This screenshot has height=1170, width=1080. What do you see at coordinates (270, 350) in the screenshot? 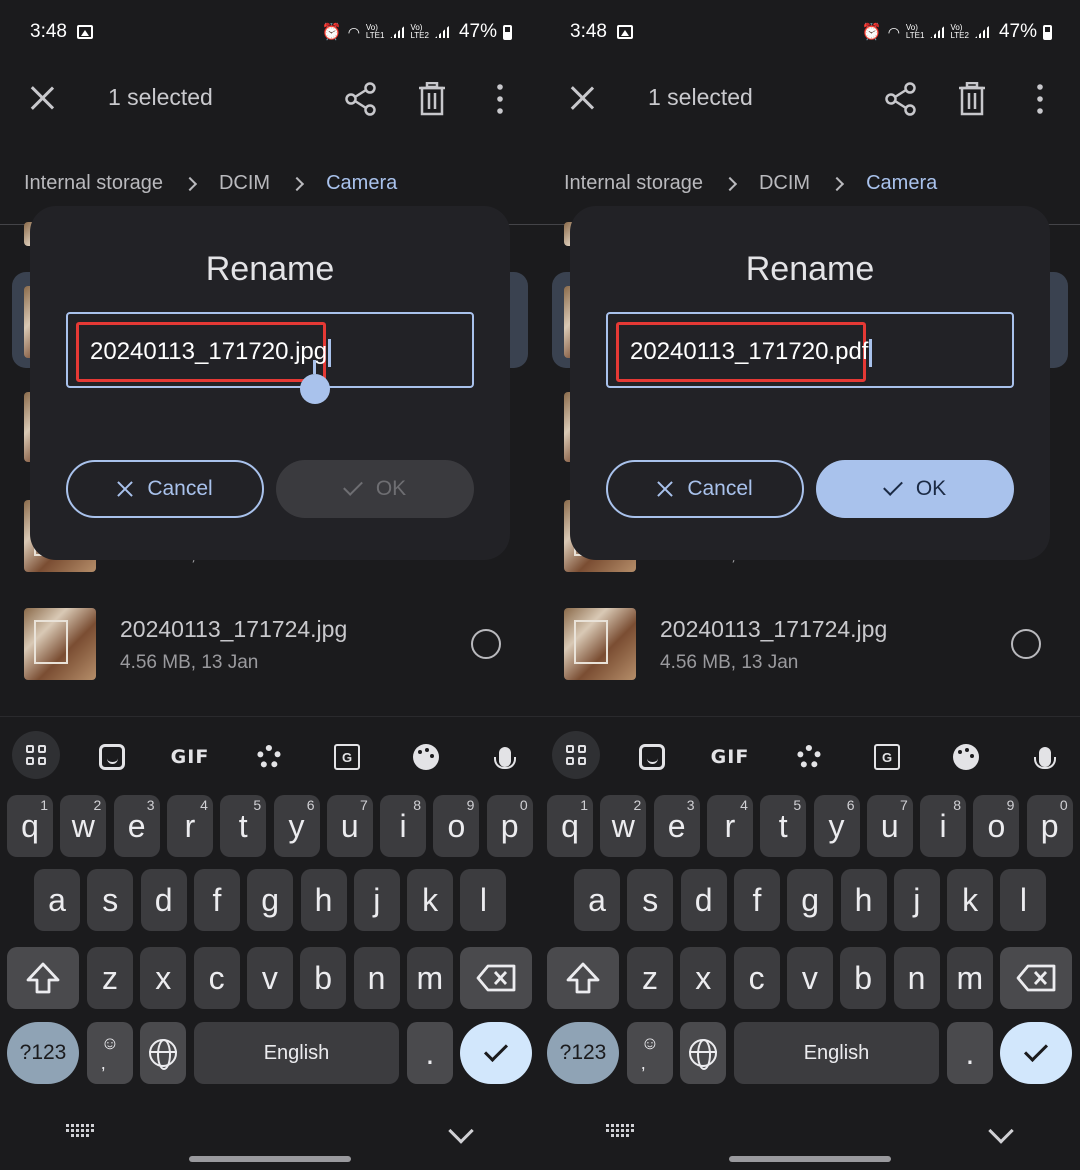
I see `filename-input: 20240113_171720.jpg` at bounding box center [270, 350].